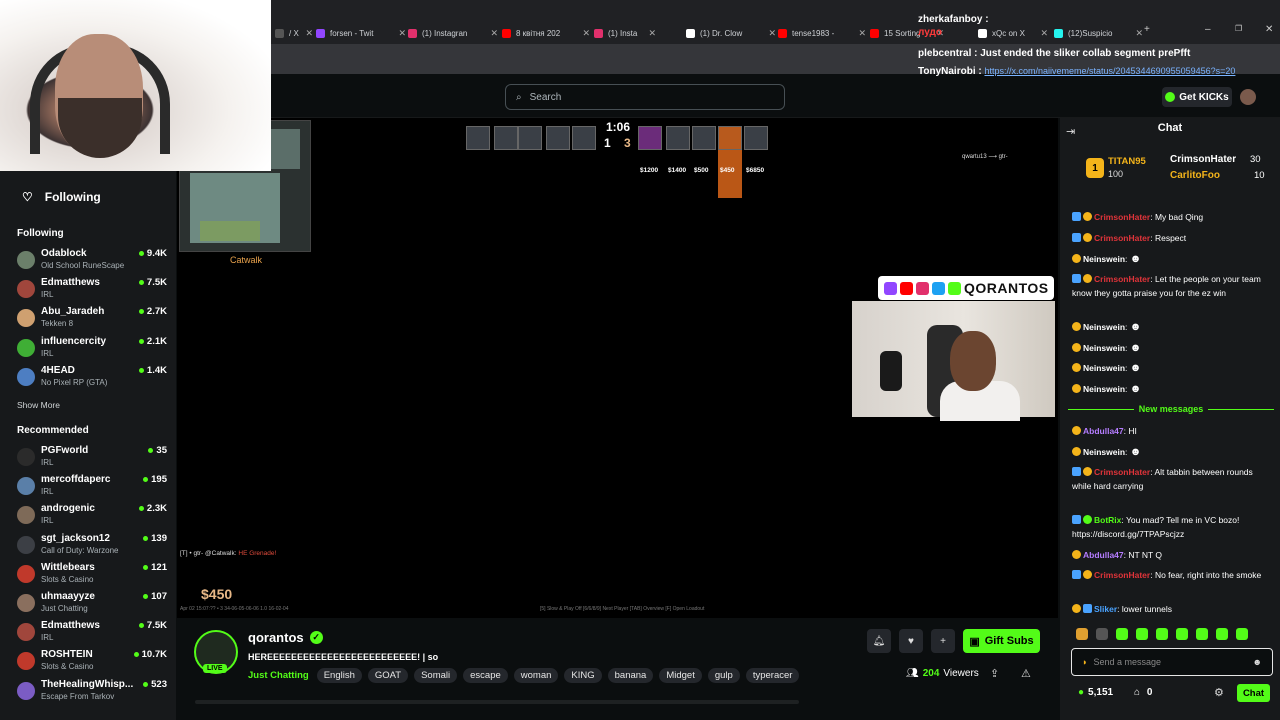  What do you see at coordinates (1171, 409) in the screenshot?
I see `new-messages-divider: New messages` at bounding box center [1171, 409].